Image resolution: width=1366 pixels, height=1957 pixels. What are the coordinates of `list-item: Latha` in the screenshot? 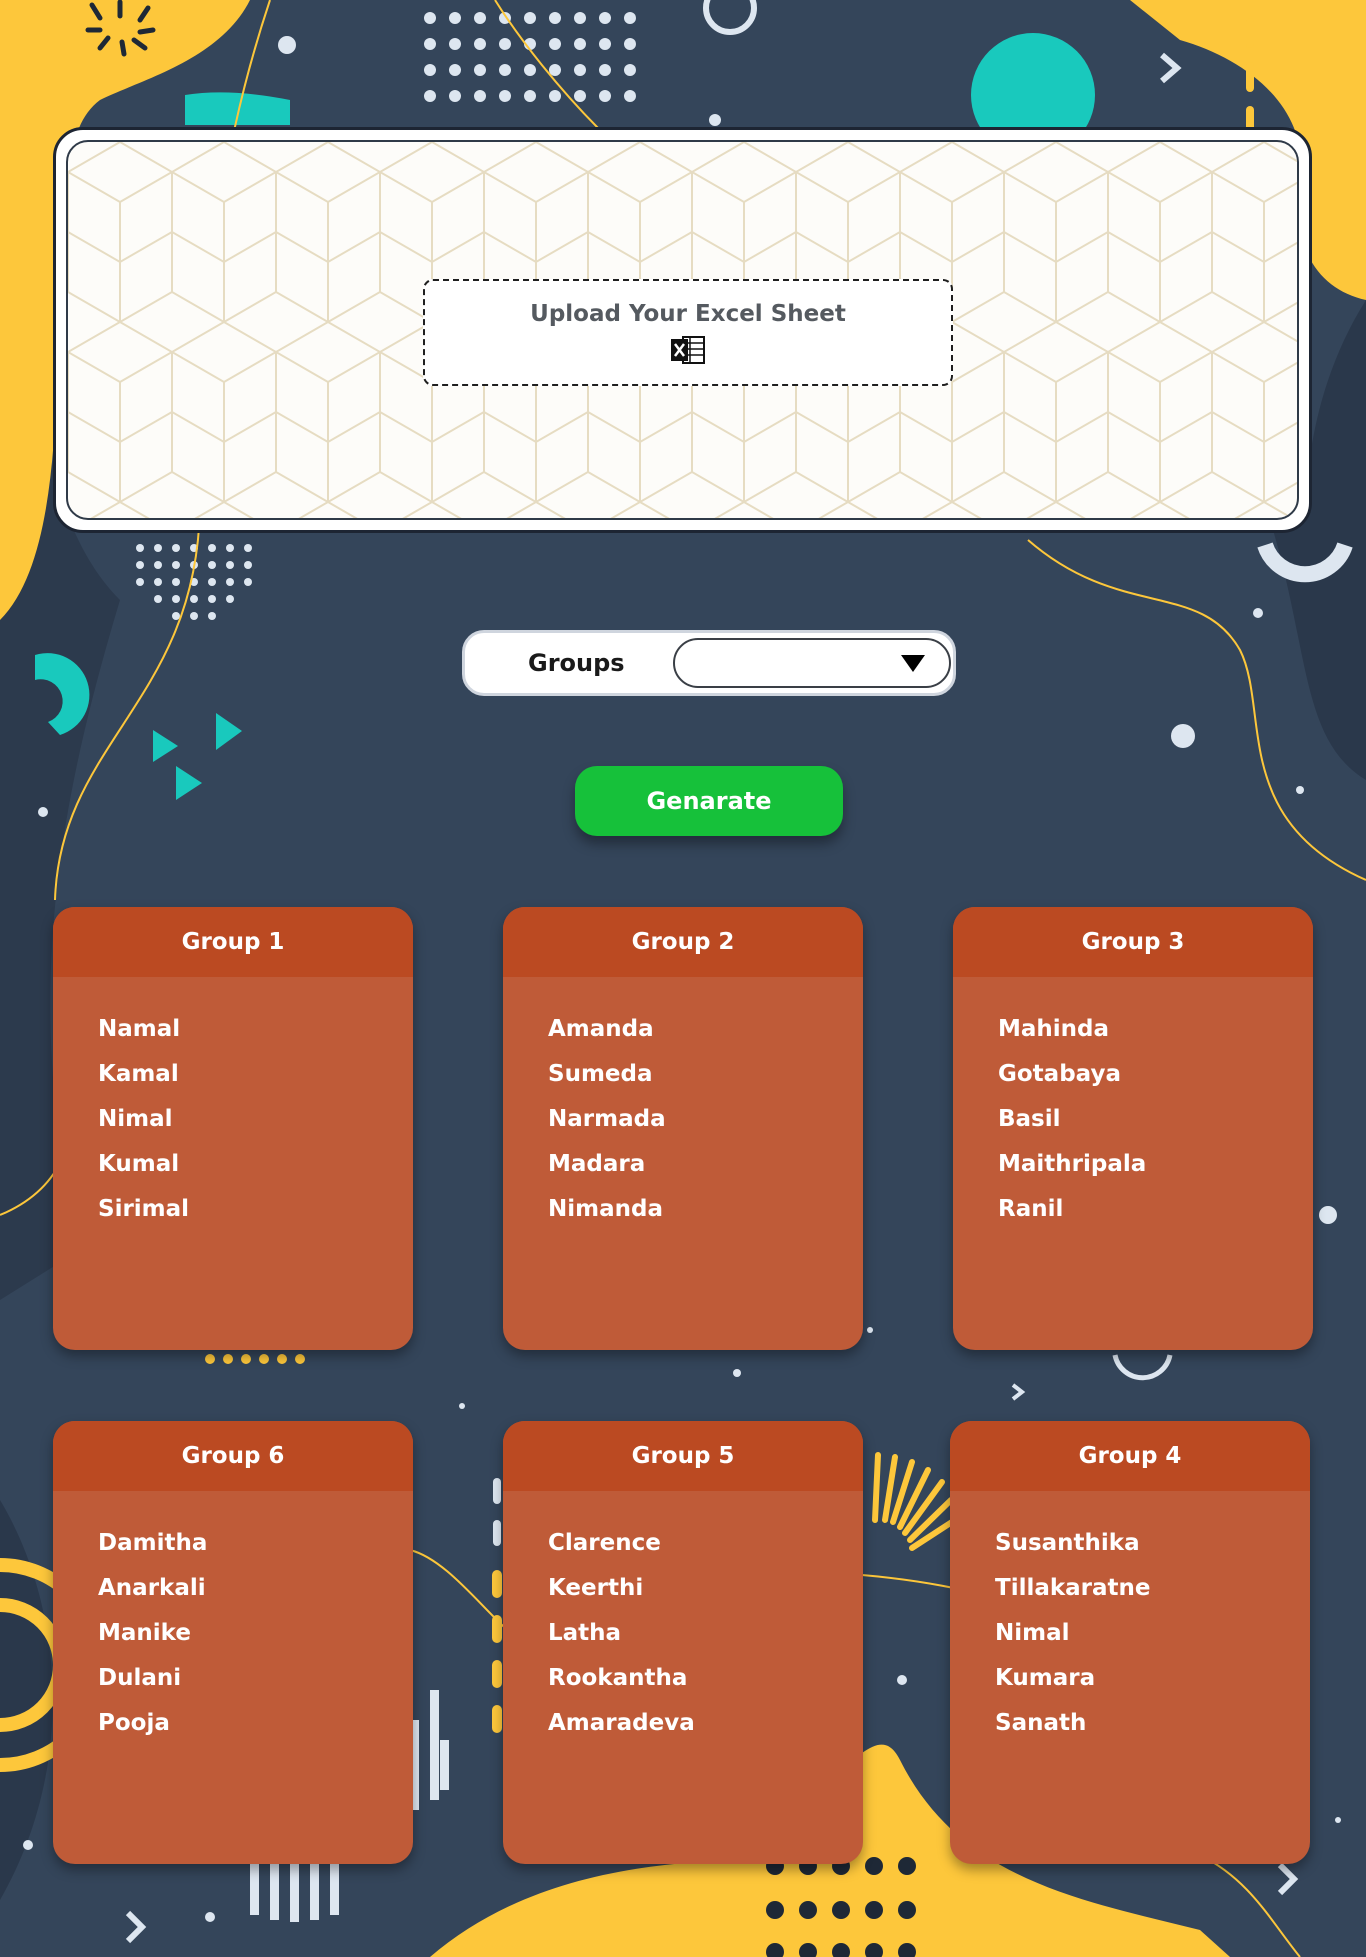 It's located at (585, 1633).